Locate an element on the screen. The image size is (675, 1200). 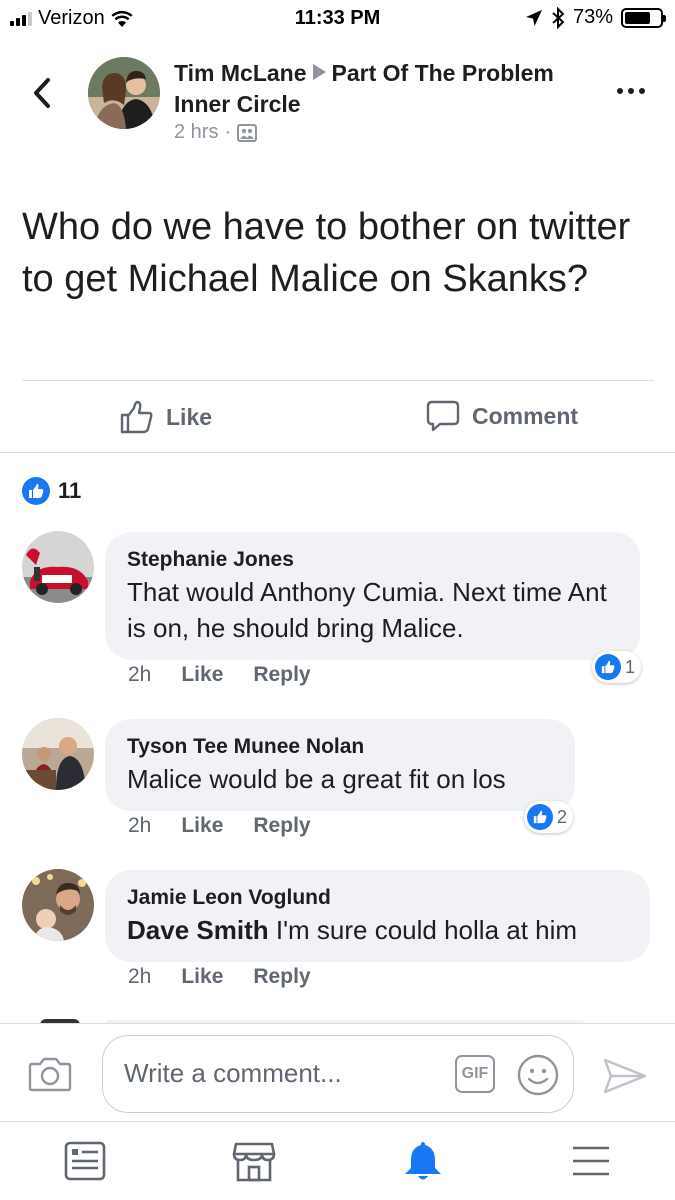
nav-marketplace is located at coordinates (254, 1161).